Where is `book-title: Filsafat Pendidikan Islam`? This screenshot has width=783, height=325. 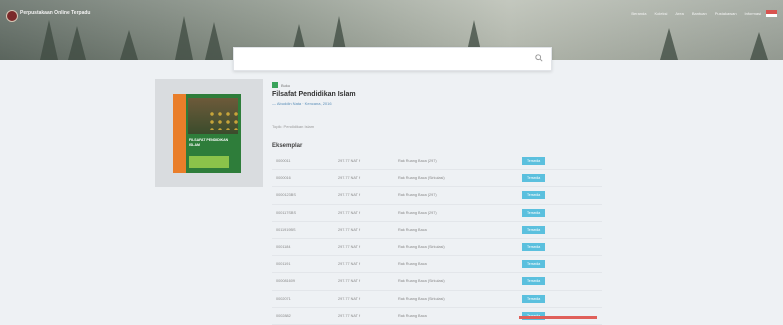 book-title: Filsafat Pendidikan Islam is located at coordinates (314, 94).